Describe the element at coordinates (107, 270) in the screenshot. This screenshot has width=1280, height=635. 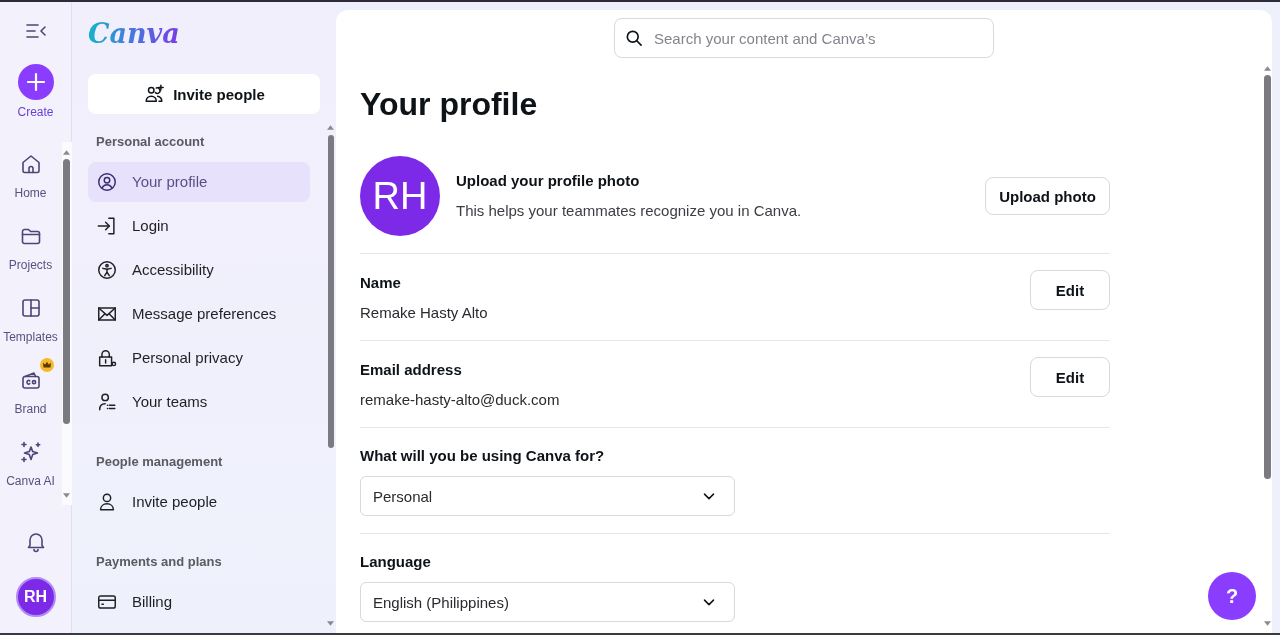
I see `accessibility-icon` at that location.